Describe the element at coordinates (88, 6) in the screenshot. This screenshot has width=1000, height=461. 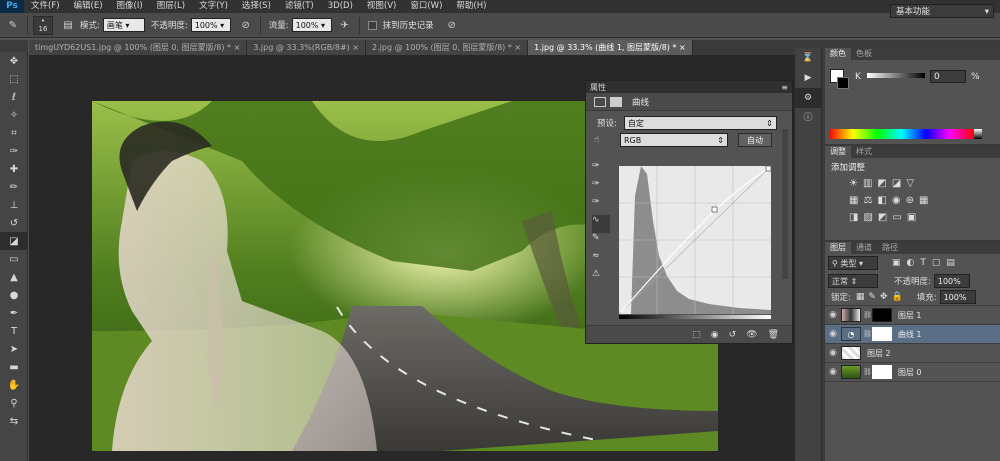
I see `menu-edit: 编辑(E)` at that location.